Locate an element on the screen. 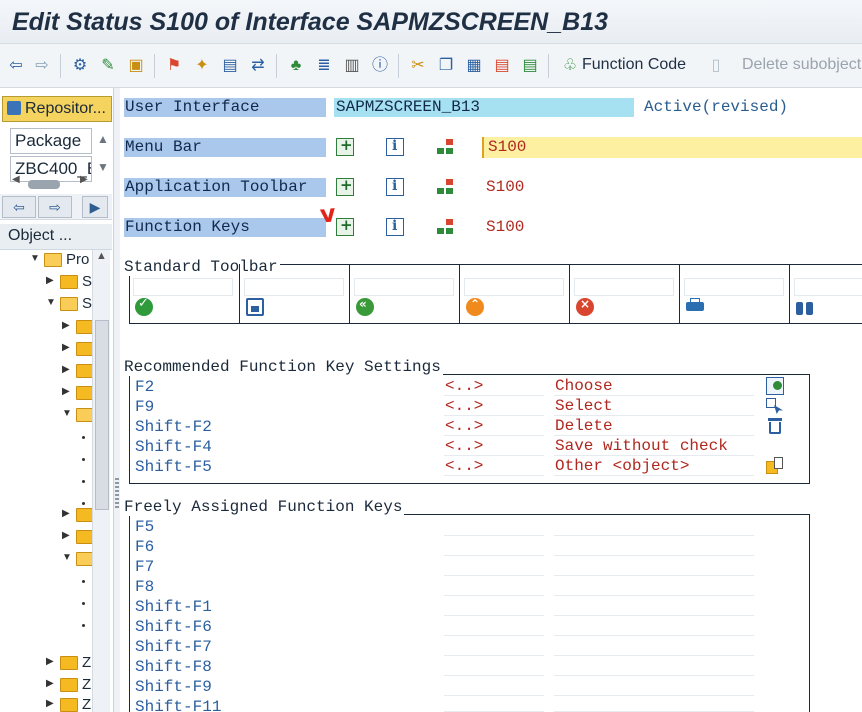  hierarchy-icon: ≣ is located at coordinates (324, 66).